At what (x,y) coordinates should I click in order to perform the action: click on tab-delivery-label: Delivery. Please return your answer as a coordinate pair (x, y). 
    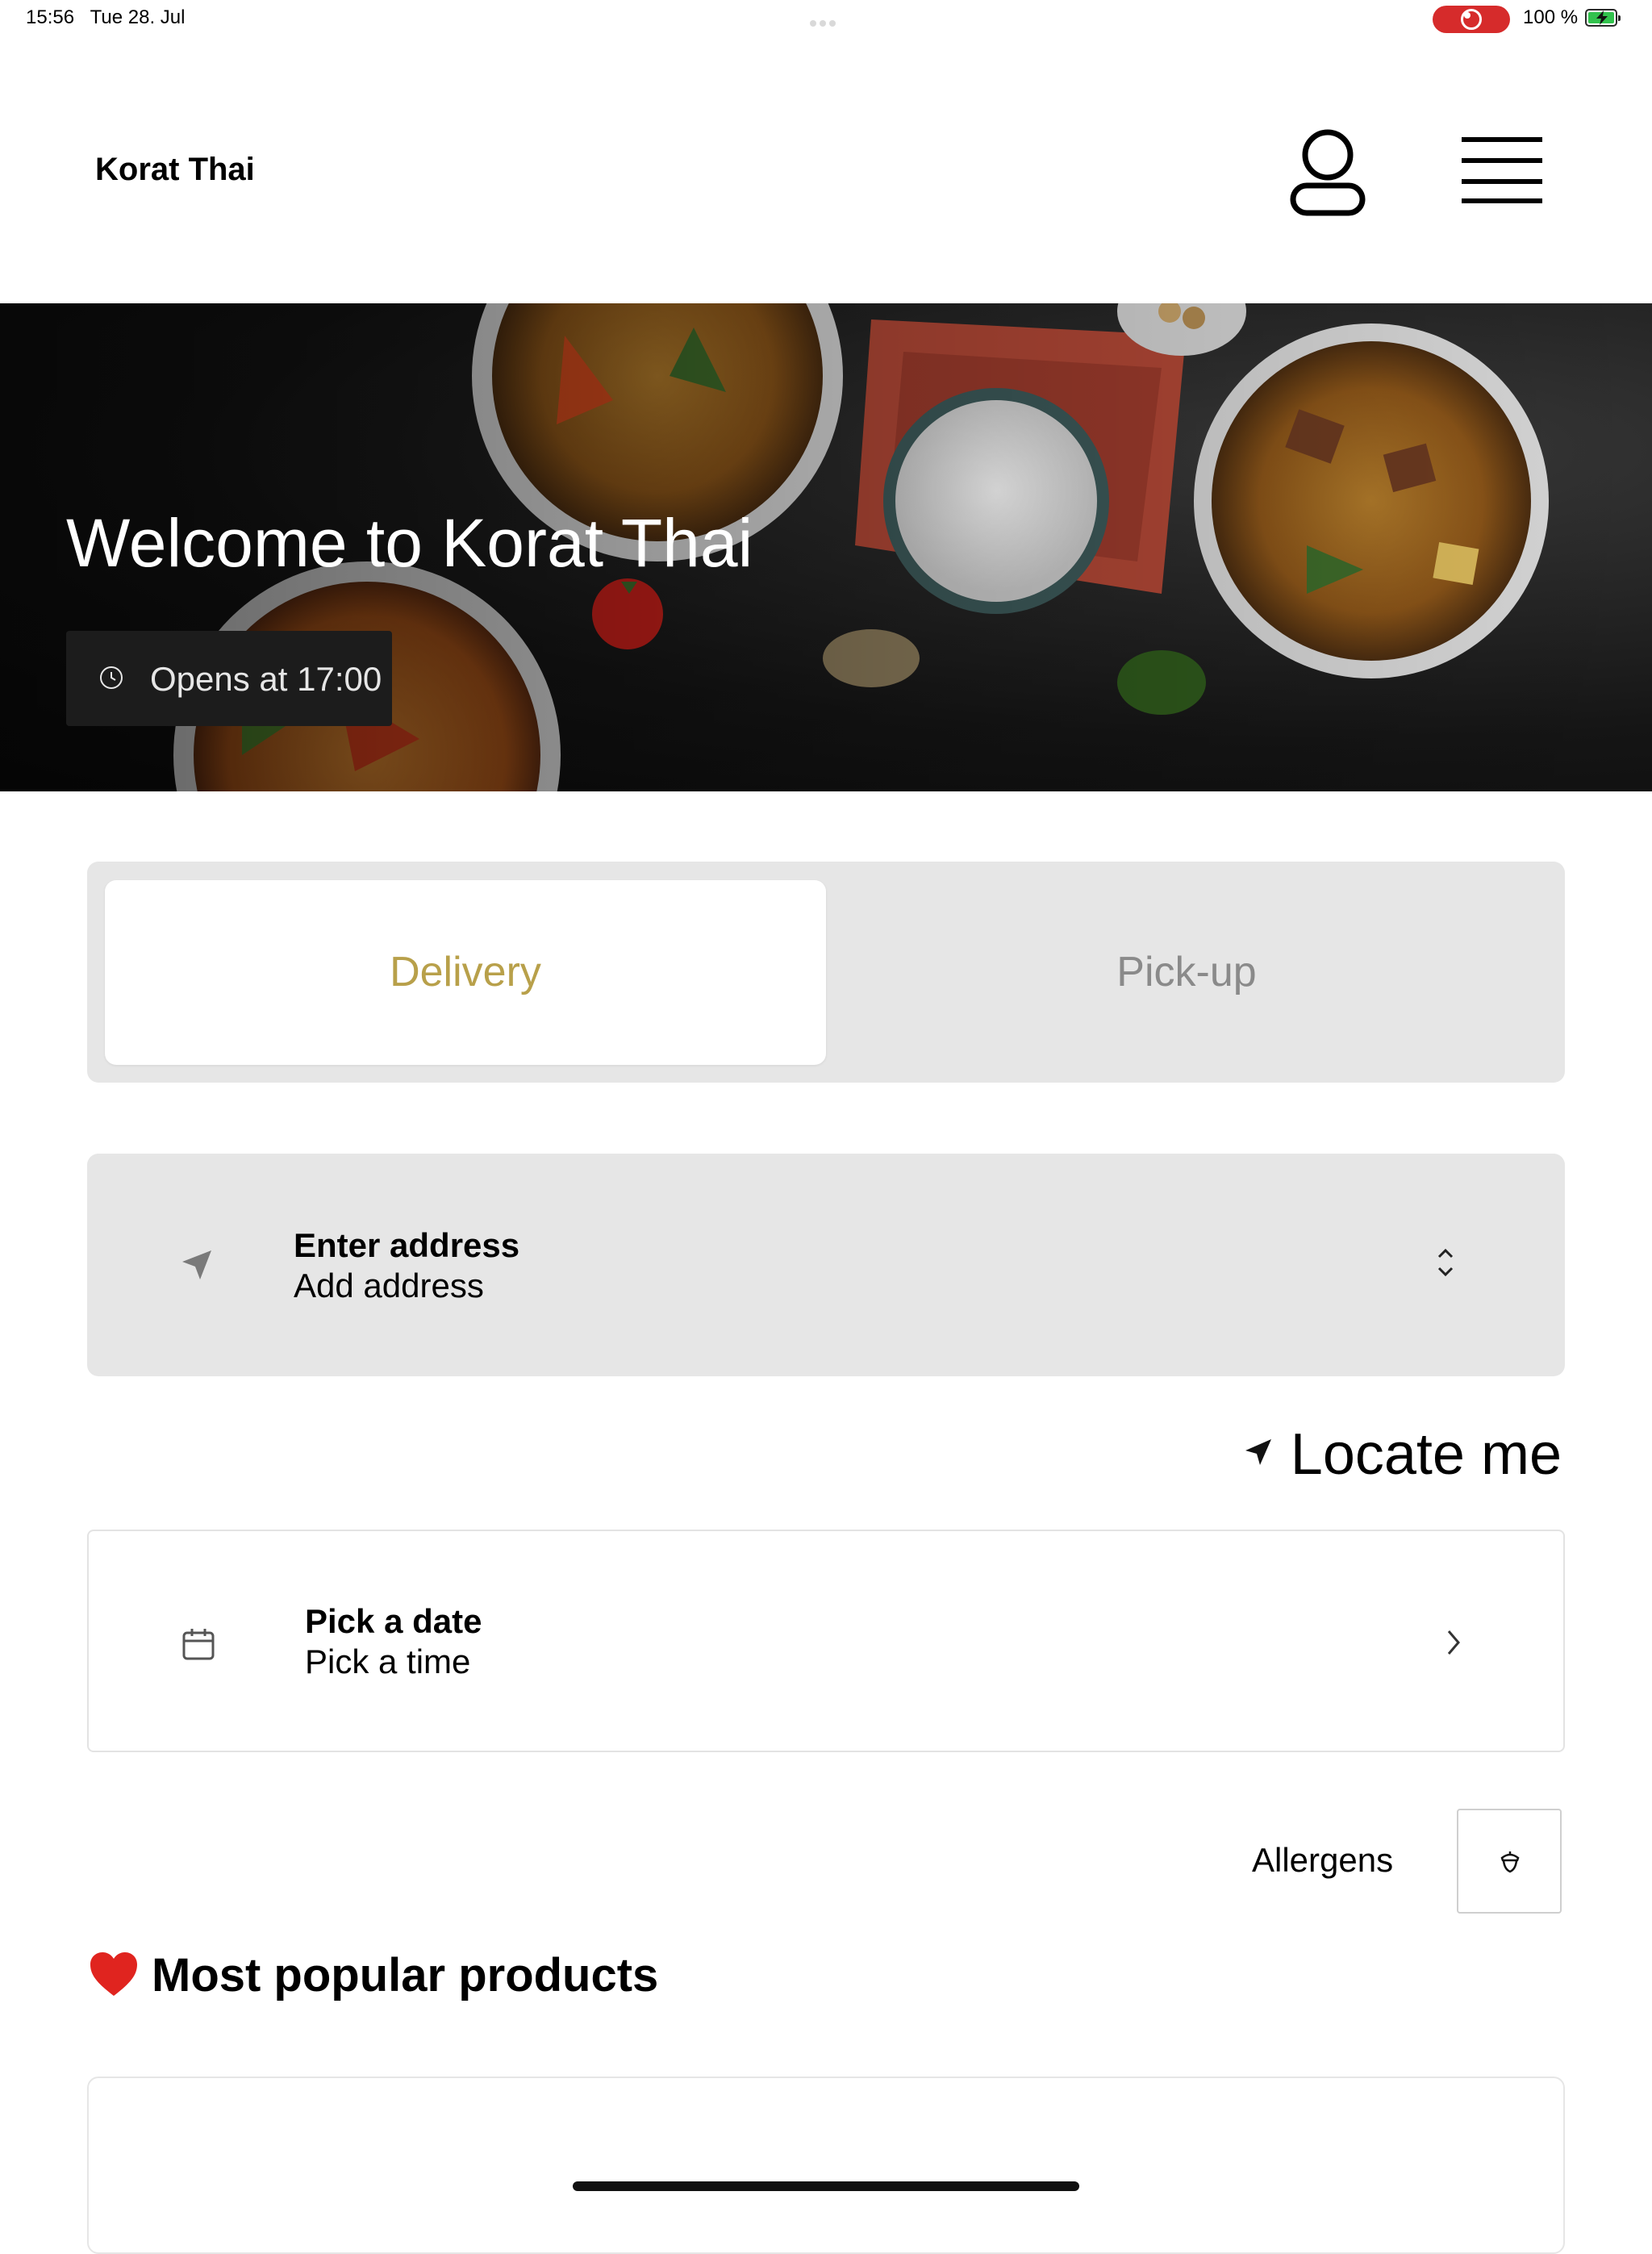
    Looking at the image, I should click on (466, 972).